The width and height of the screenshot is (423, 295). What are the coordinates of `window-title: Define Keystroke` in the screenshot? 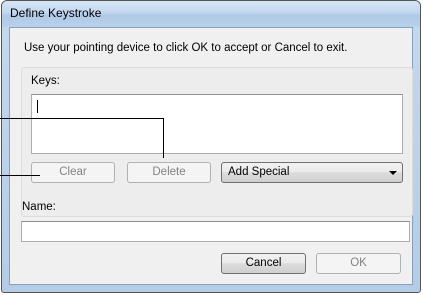 It's located at (56, 13).